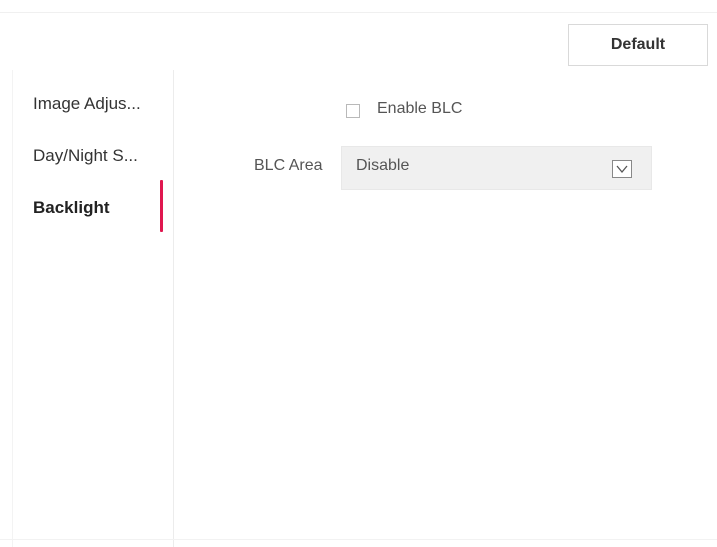 The image size is (717, 547). I want to click on enable-blc-checkbox, so click(353, 110).